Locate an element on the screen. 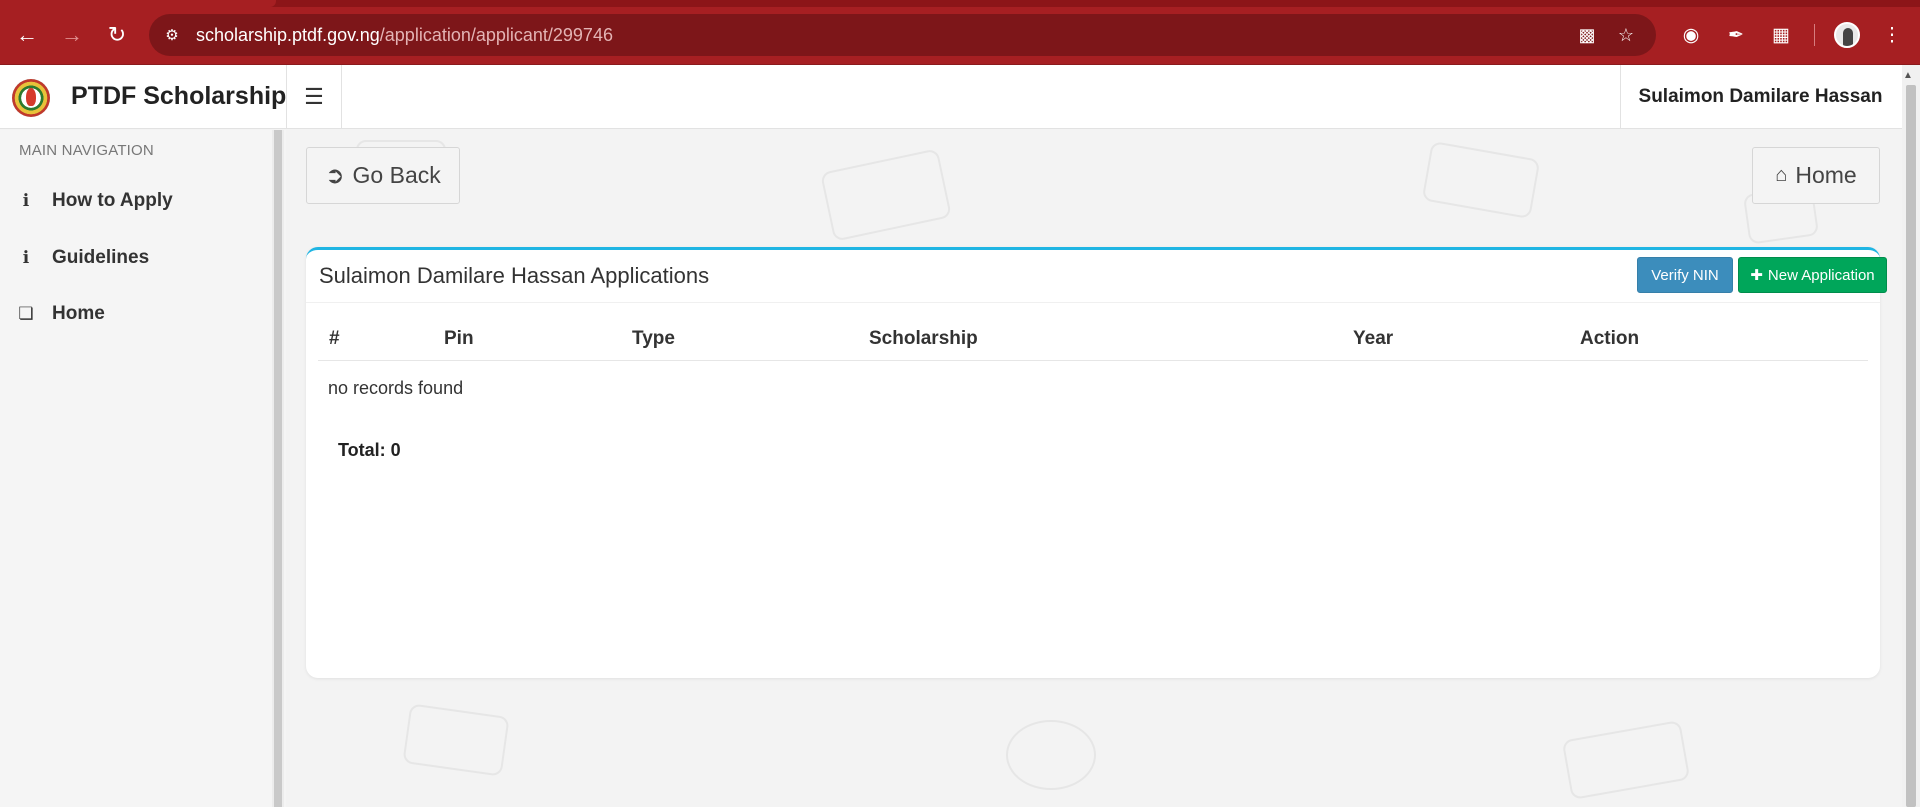  column-header-action: Action is located at coordinates (1609, 339).